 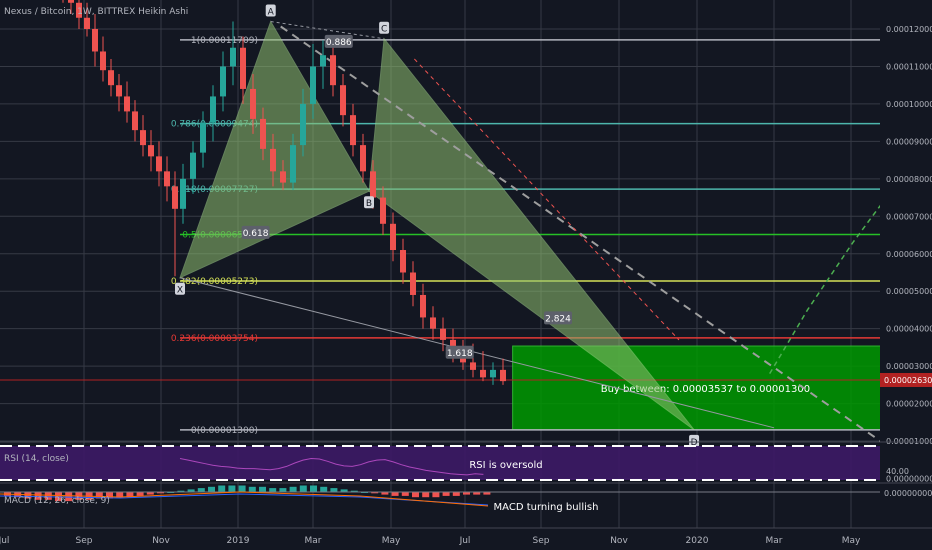 I want to click on fib-label-6: 0(0.00001300), so click(x=224, y=431).